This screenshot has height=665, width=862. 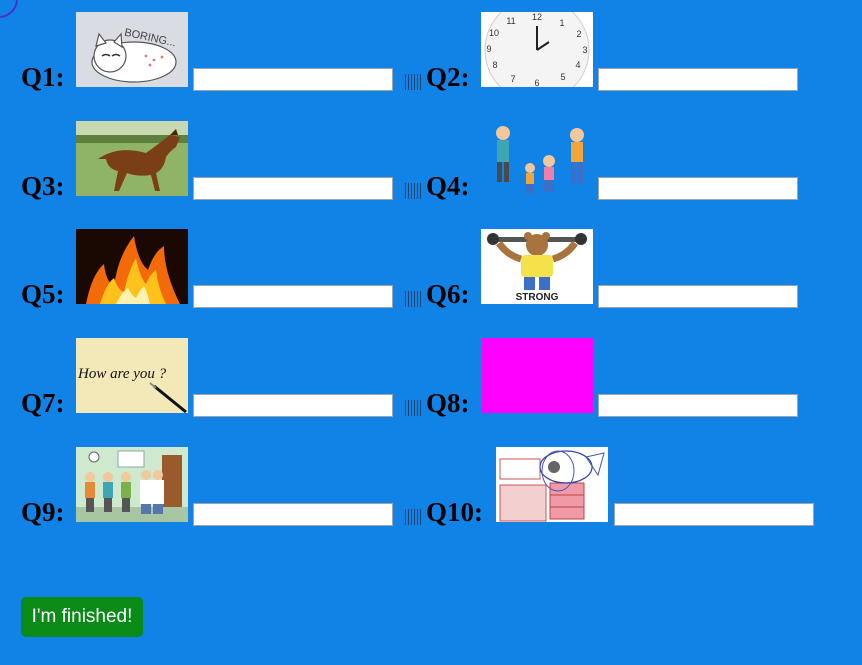 What do you see at coordinates (577, 65) in the screenshot?
I see `svg-text: 4` at bounding box center [577, 65].